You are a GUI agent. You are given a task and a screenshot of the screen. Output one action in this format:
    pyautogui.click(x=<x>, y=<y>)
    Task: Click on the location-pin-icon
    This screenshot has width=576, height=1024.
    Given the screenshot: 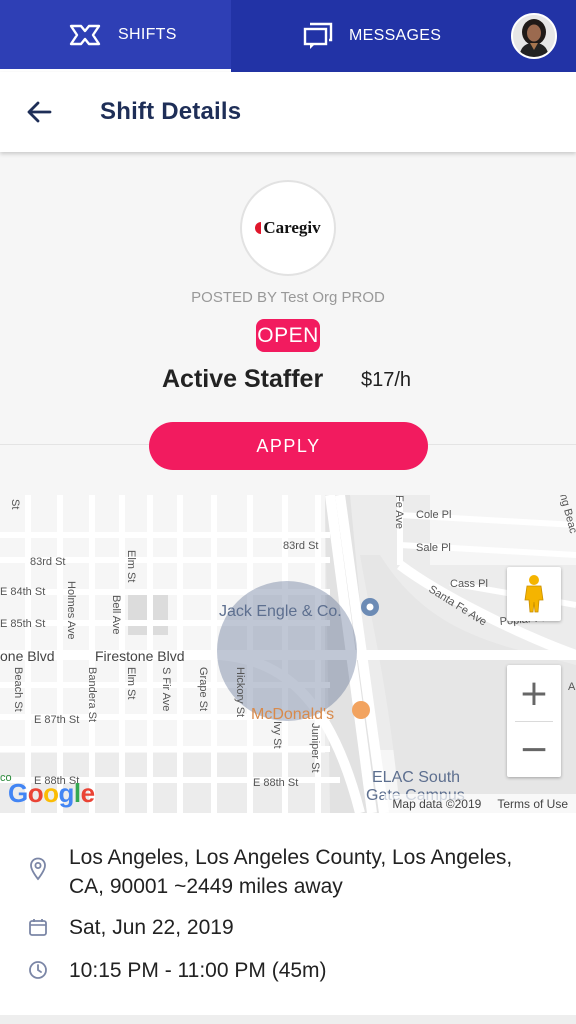 What is the action you would take?
    pyautogui.click(x=38, y=869)
    